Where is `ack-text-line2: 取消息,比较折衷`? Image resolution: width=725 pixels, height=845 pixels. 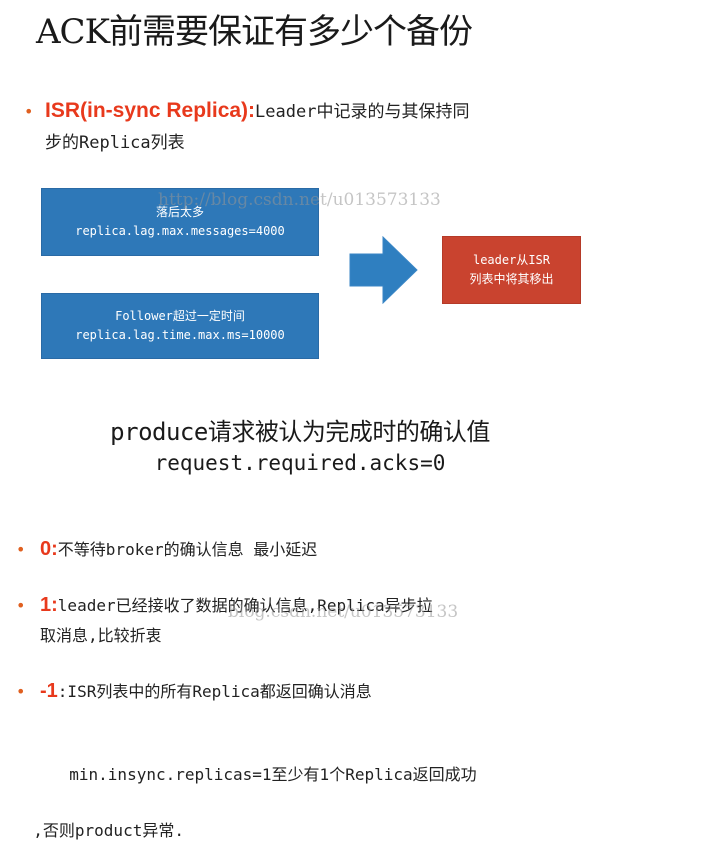
ack-text-line2: 取消息,比较折衷 is located at coordinates (101, 635).